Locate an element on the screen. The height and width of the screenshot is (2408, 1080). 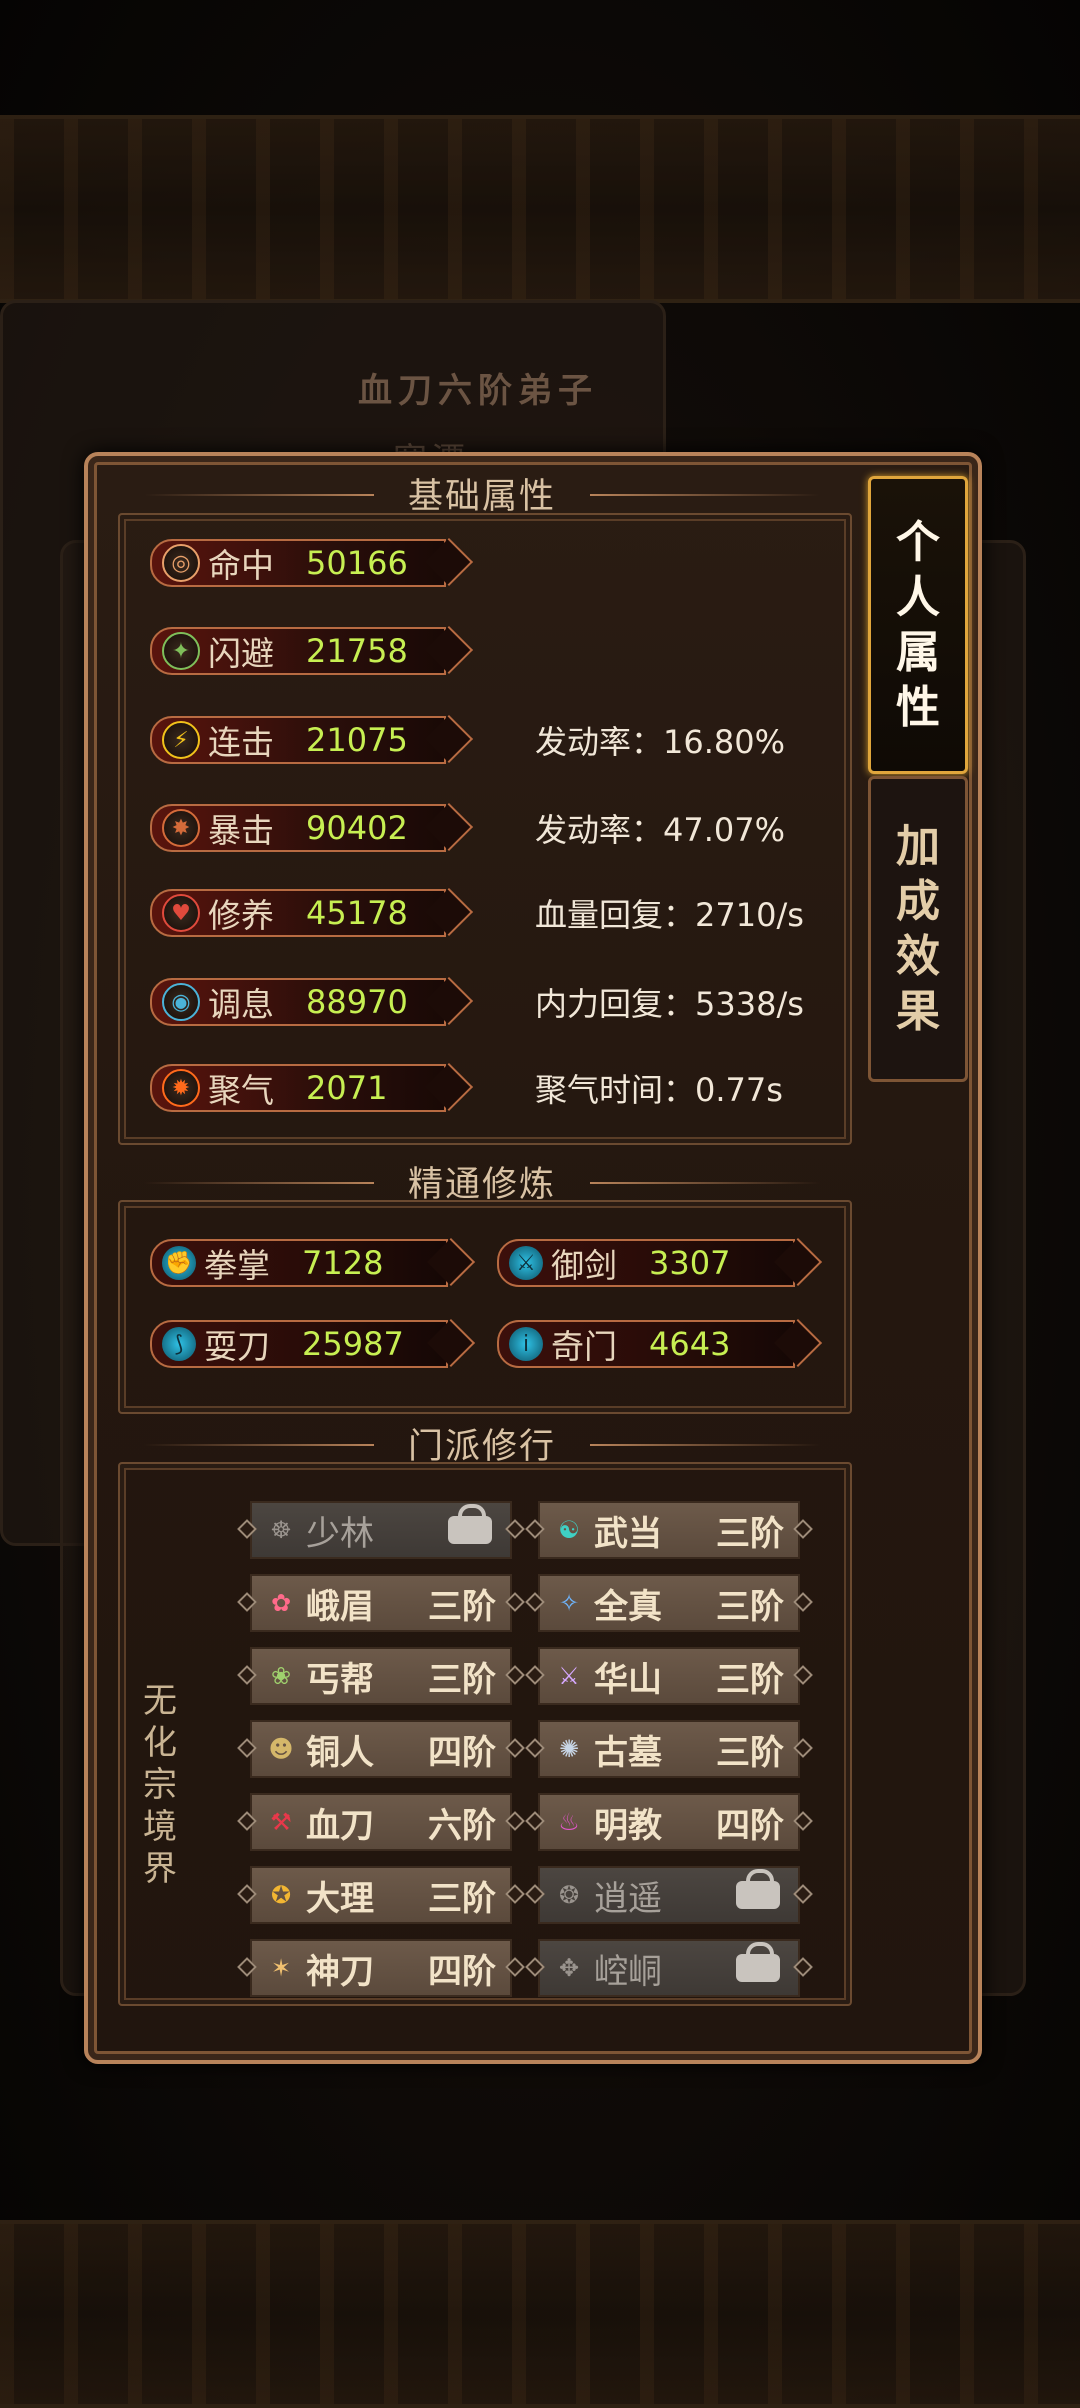
sect-item: ✥ 崆峒 is located at coordinates (669, 1968).